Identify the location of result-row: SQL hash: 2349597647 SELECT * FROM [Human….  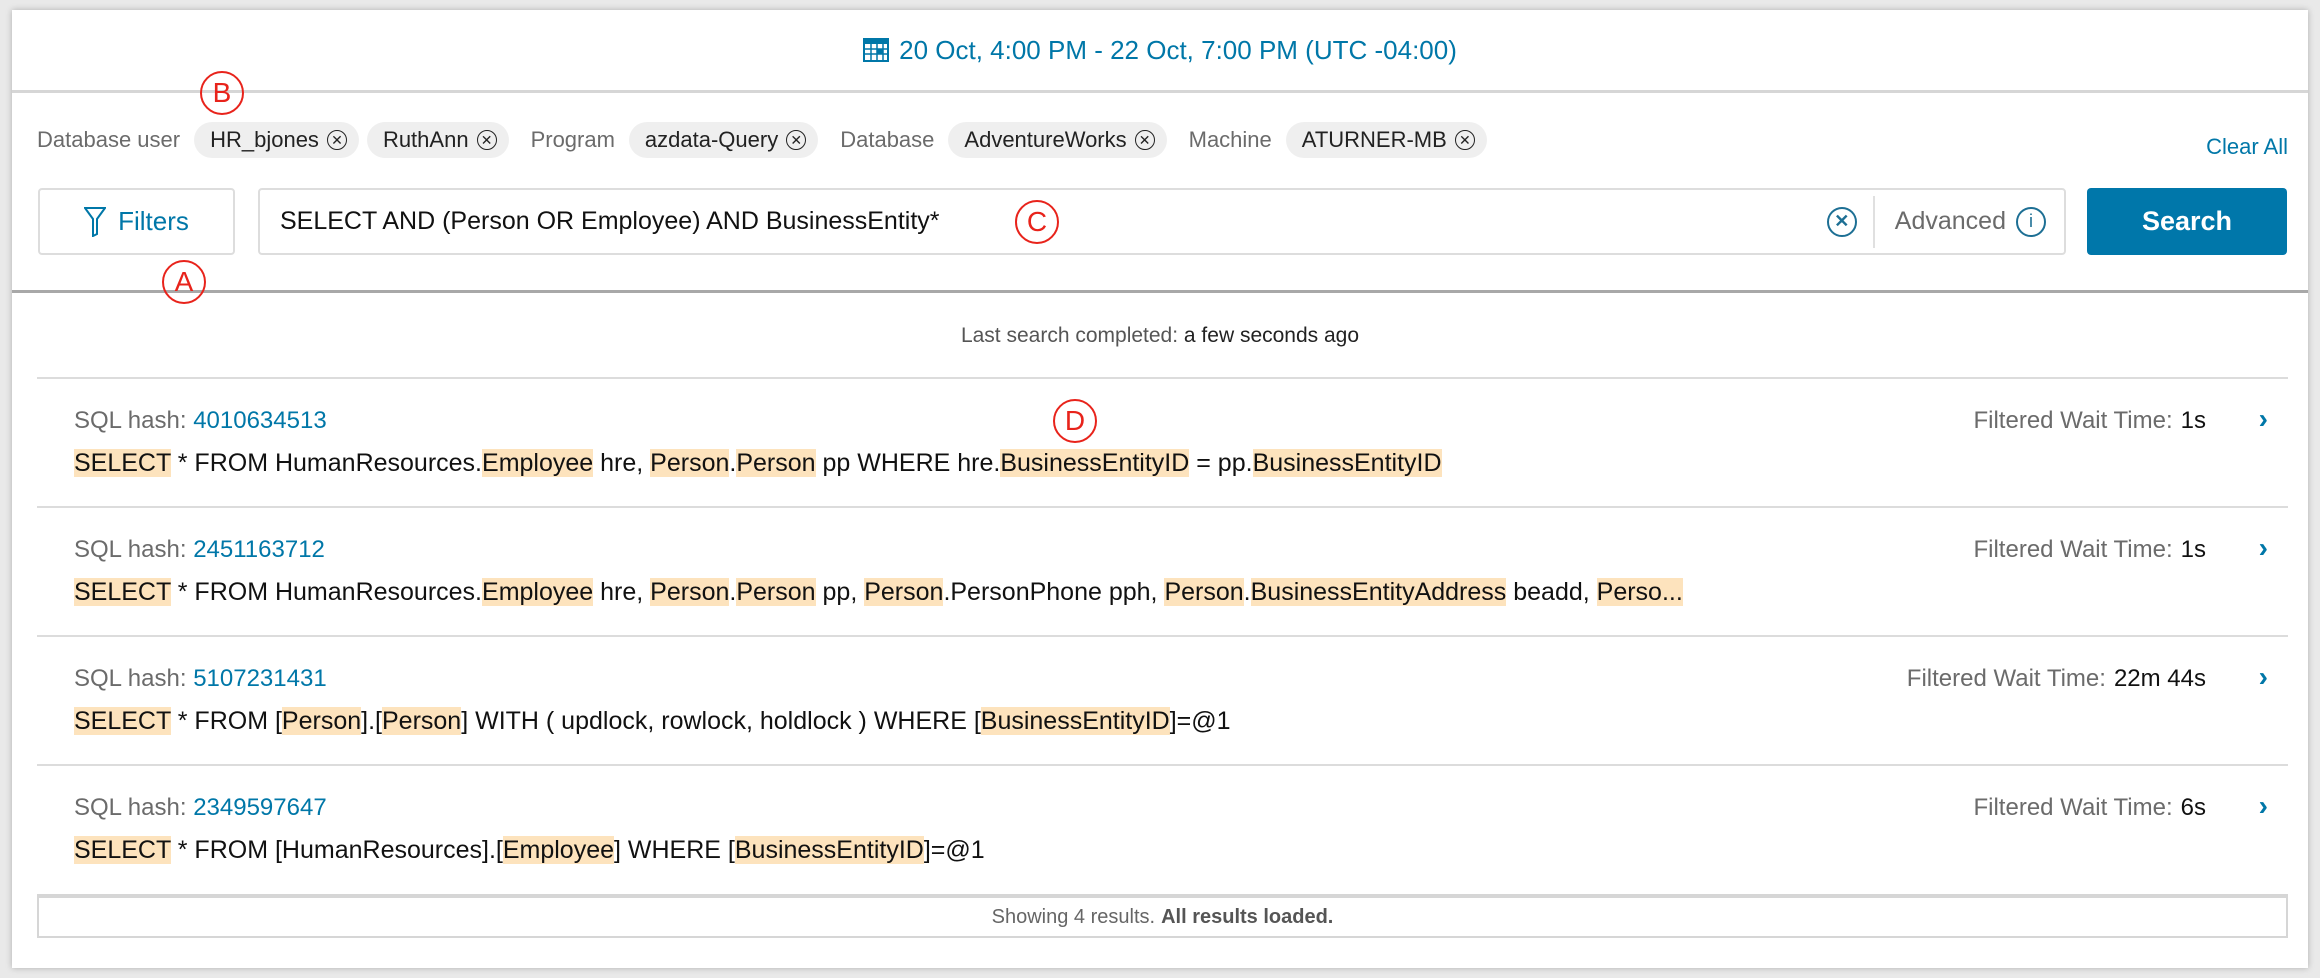
(1162, 828).